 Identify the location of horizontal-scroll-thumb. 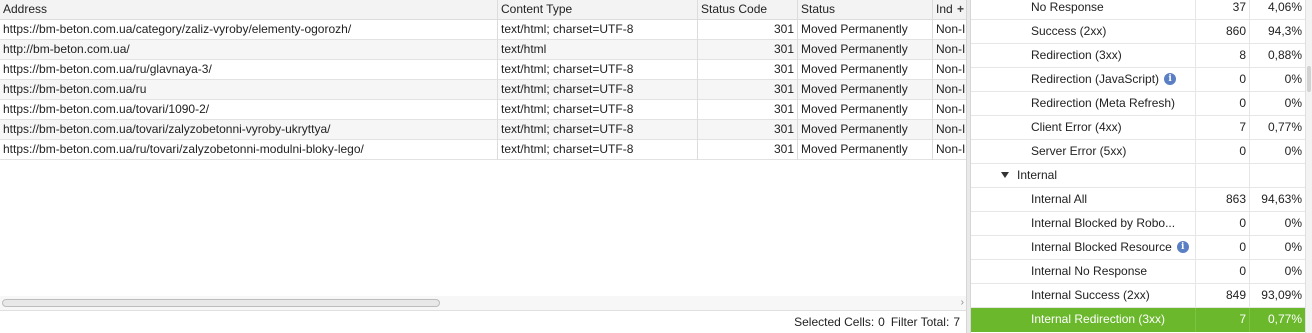
(221, 303).